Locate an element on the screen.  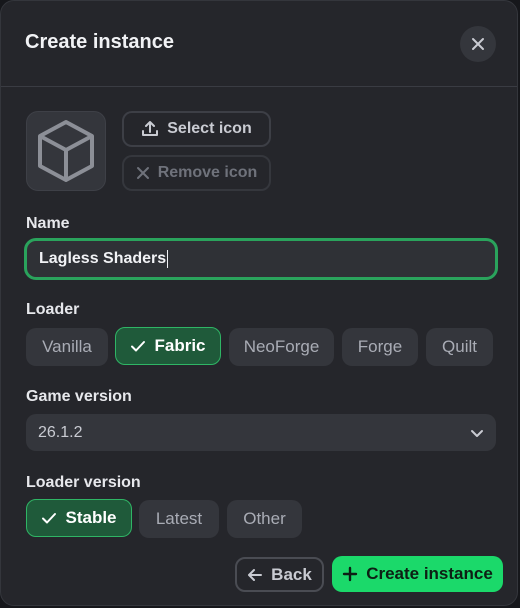
loader-version-label-text: Other is located at coordinates (264, 518).